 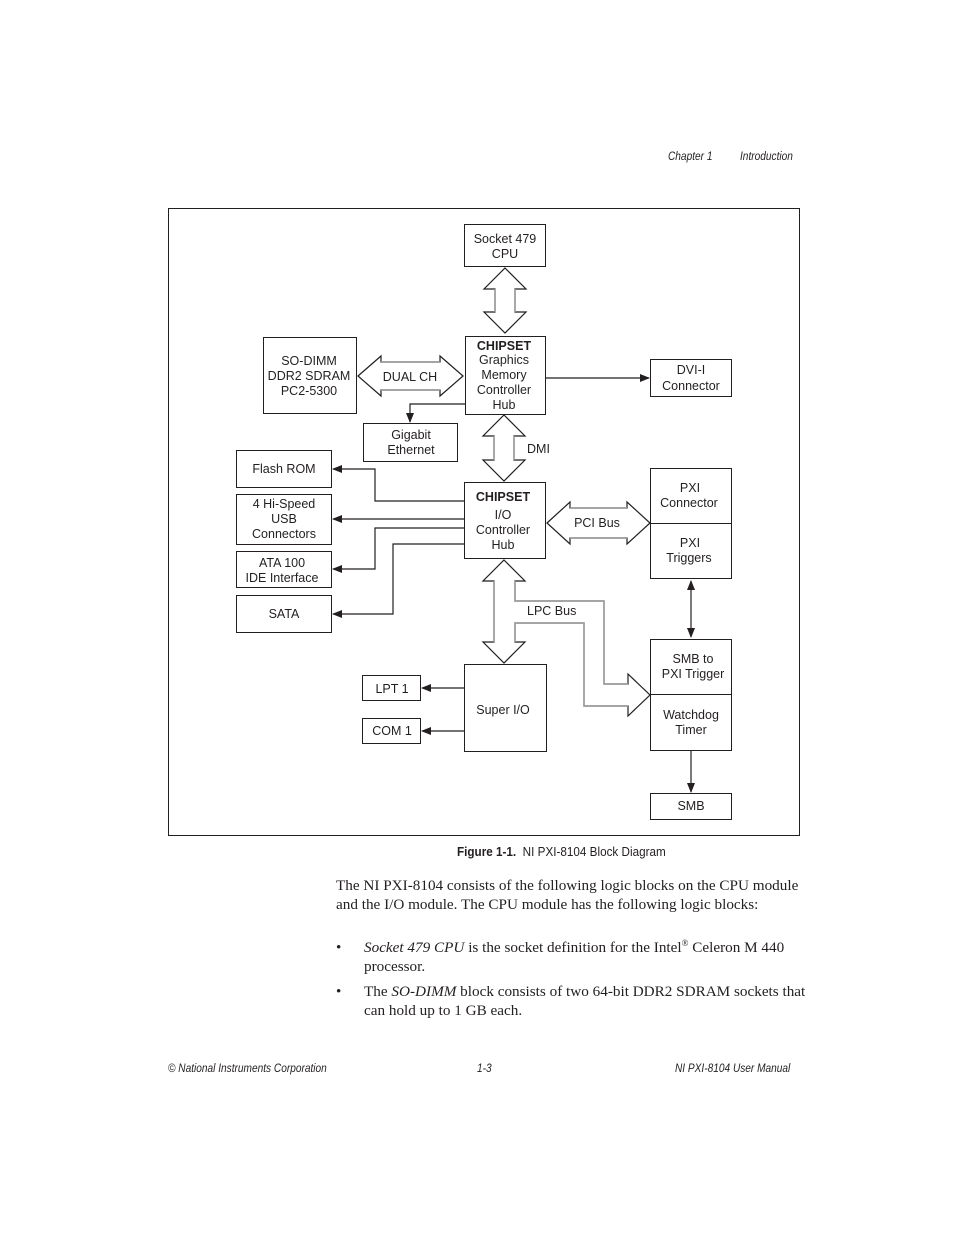 I want to click on block-ich-line2: Controller, so click(x=503, y=530).